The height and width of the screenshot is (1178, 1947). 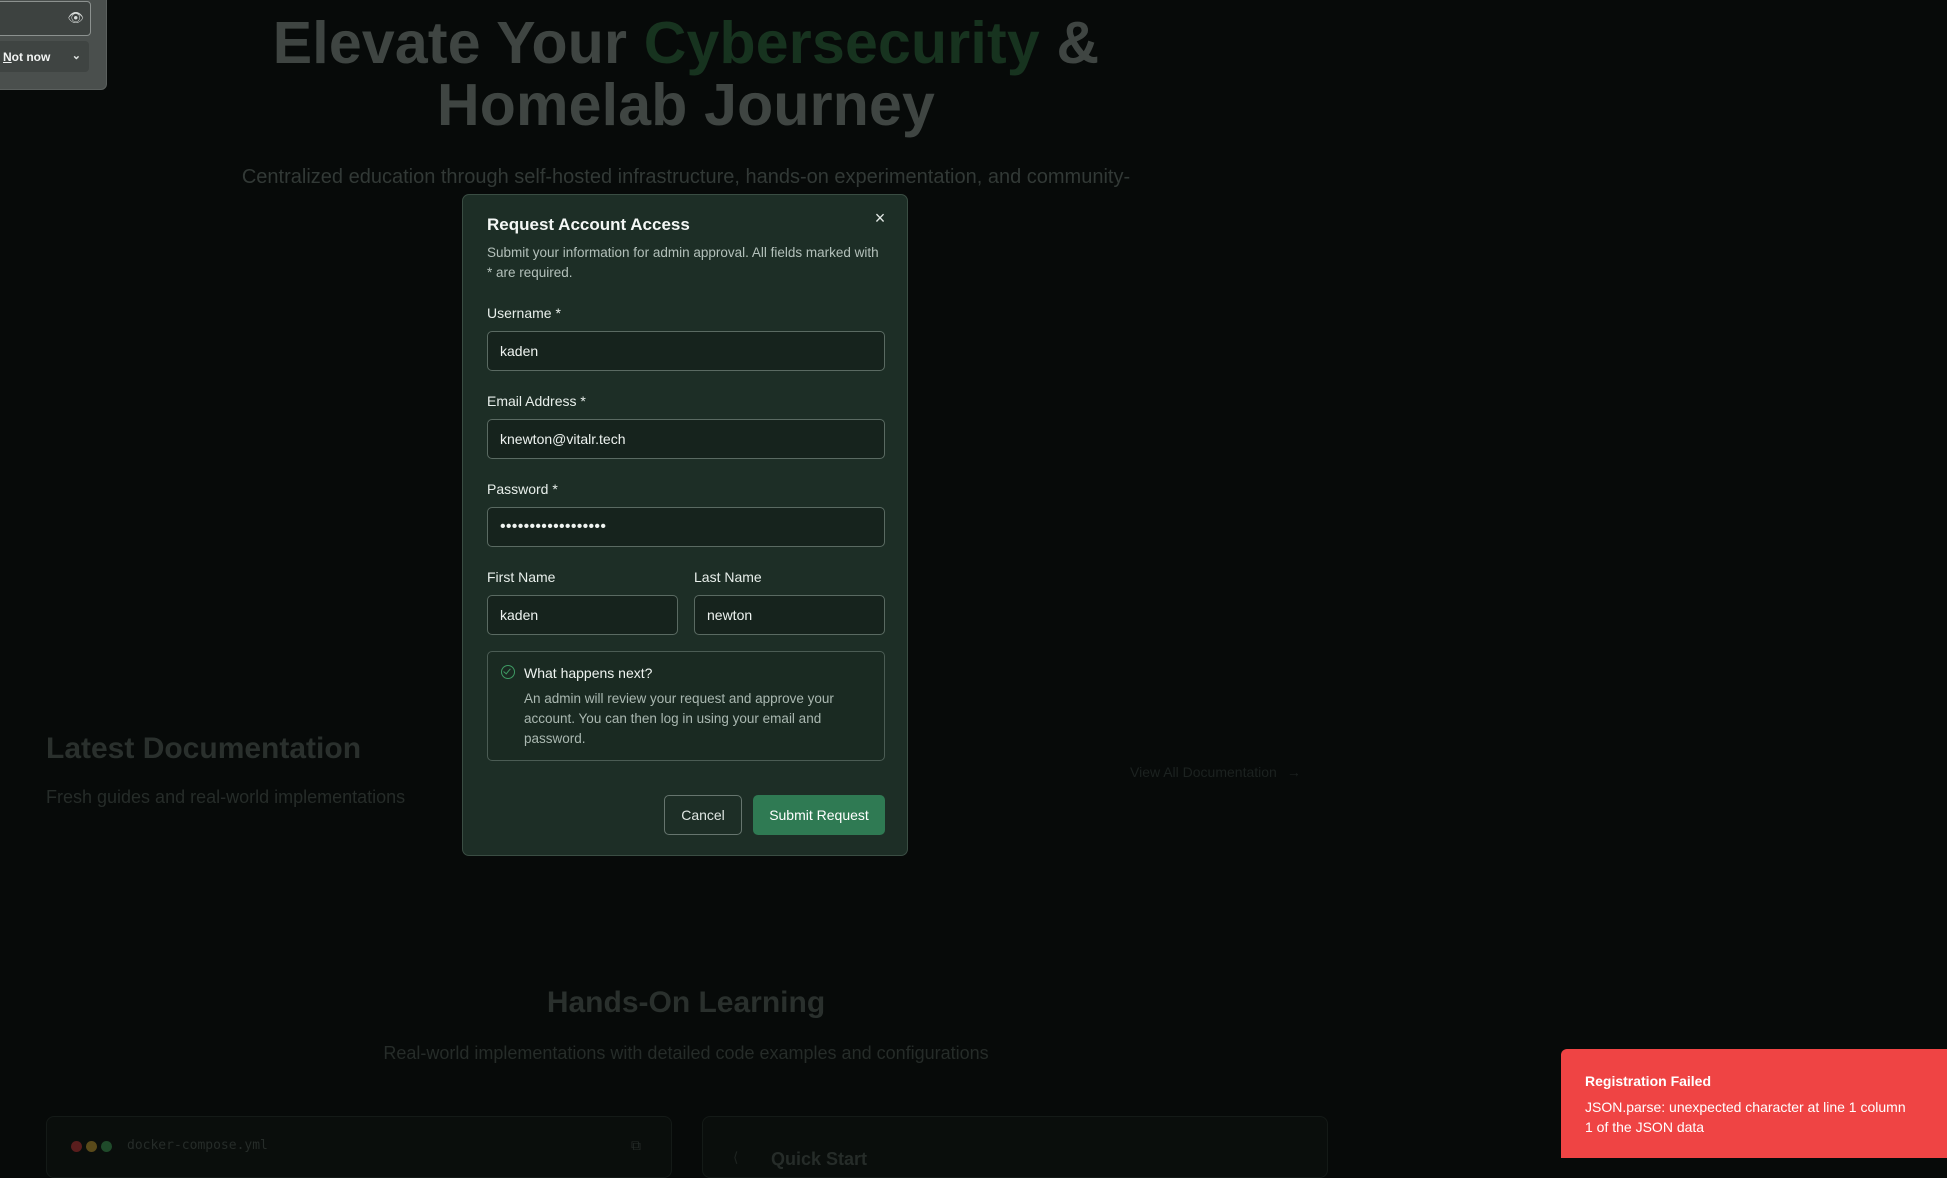 I want to click on code-filename: docker-compose.yml, so click(x=197, y=1145).